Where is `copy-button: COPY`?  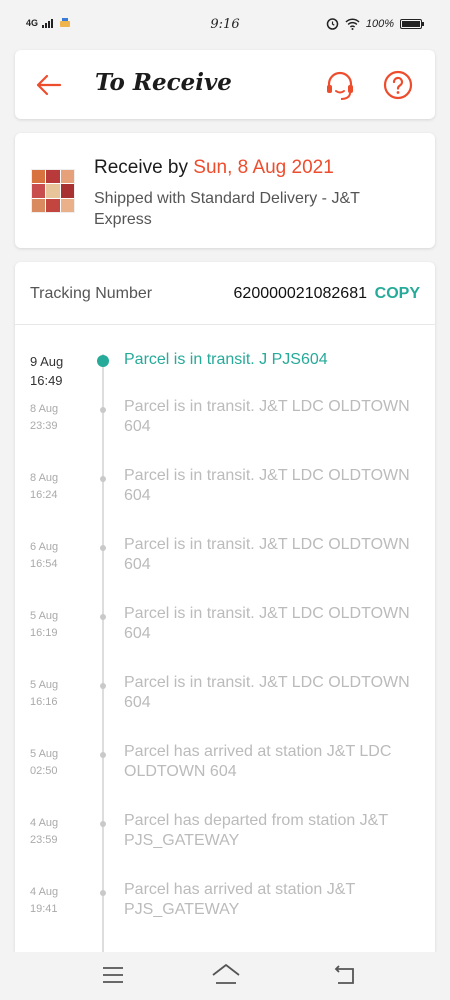
copy-button: COPY is located at coordinates (397, 294).